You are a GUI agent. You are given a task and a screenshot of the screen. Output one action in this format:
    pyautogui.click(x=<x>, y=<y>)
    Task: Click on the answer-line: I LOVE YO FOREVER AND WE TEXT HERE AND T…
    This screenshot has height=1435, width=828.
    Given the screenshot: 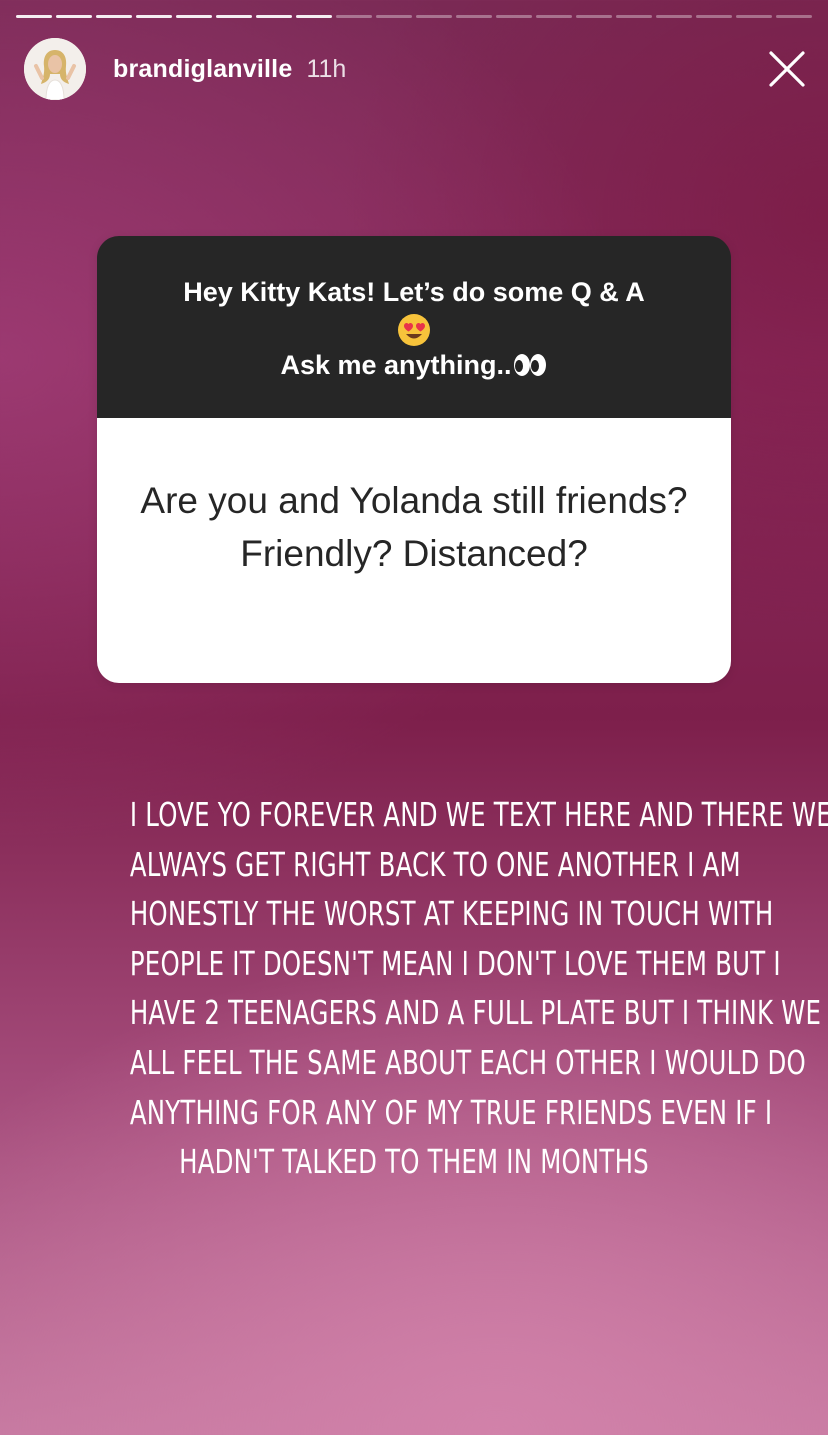 What is the action you would take?
    pyautogui.click(x=478, y=814)
    